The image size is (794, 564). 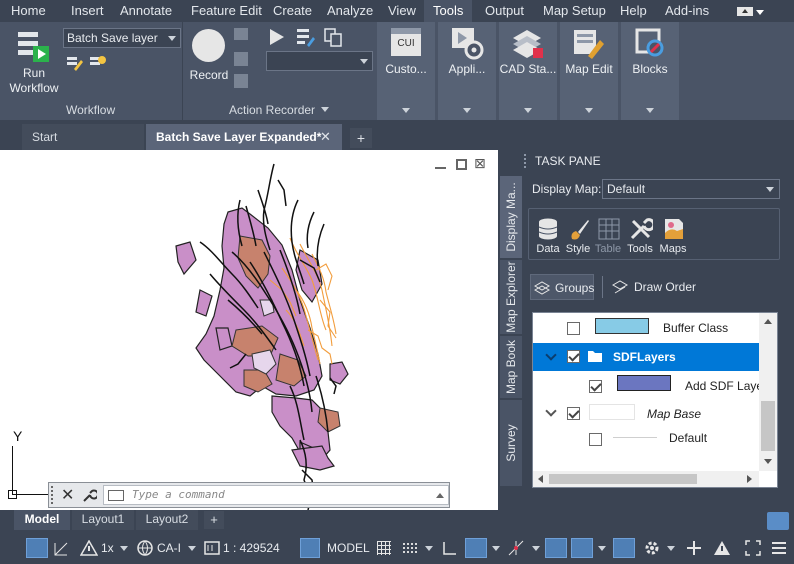 What do you see at coordinates (650, 71) in the screenshot?
I see `blocks-button: Blocks` at bounding box center [650, 71].